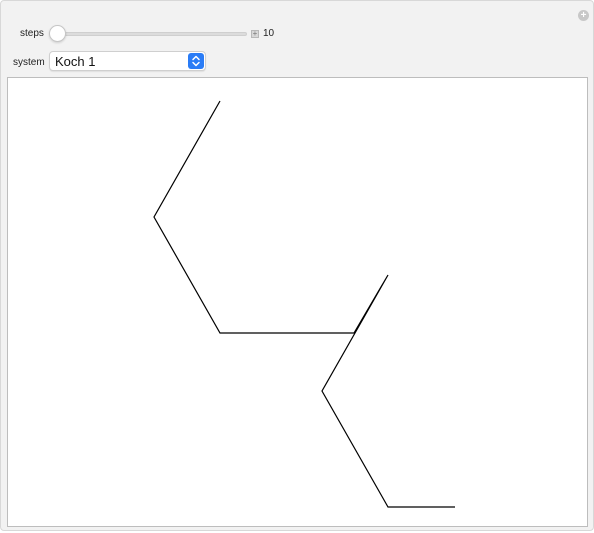 This screenshot has width=594, height=533. Describe the element at coordinates (269, 33) in the screenshot. I see `steps-value: 10` at that location.